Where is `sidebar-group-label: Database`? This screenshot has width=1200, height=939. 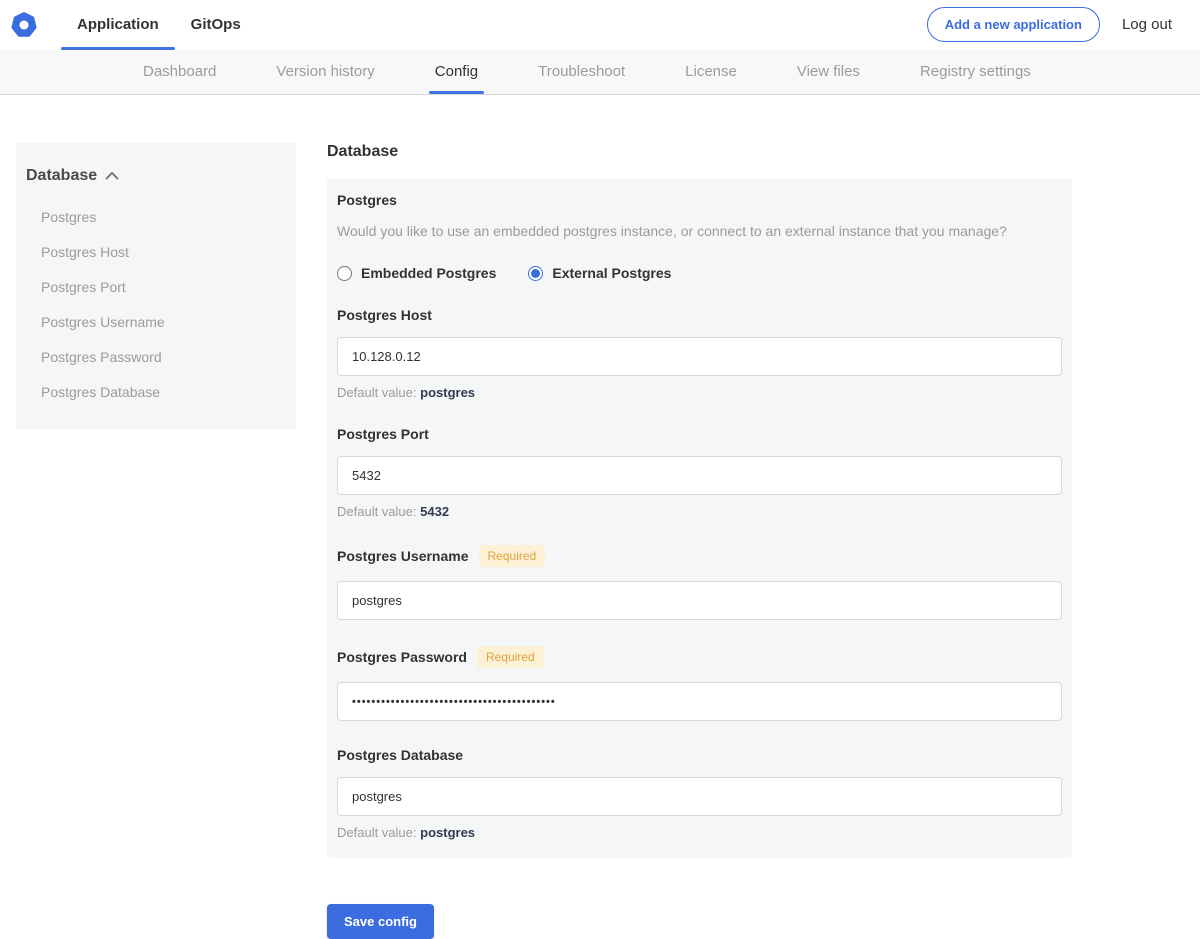 sidebar-group-label: Database is located at coordinates (62, 175).